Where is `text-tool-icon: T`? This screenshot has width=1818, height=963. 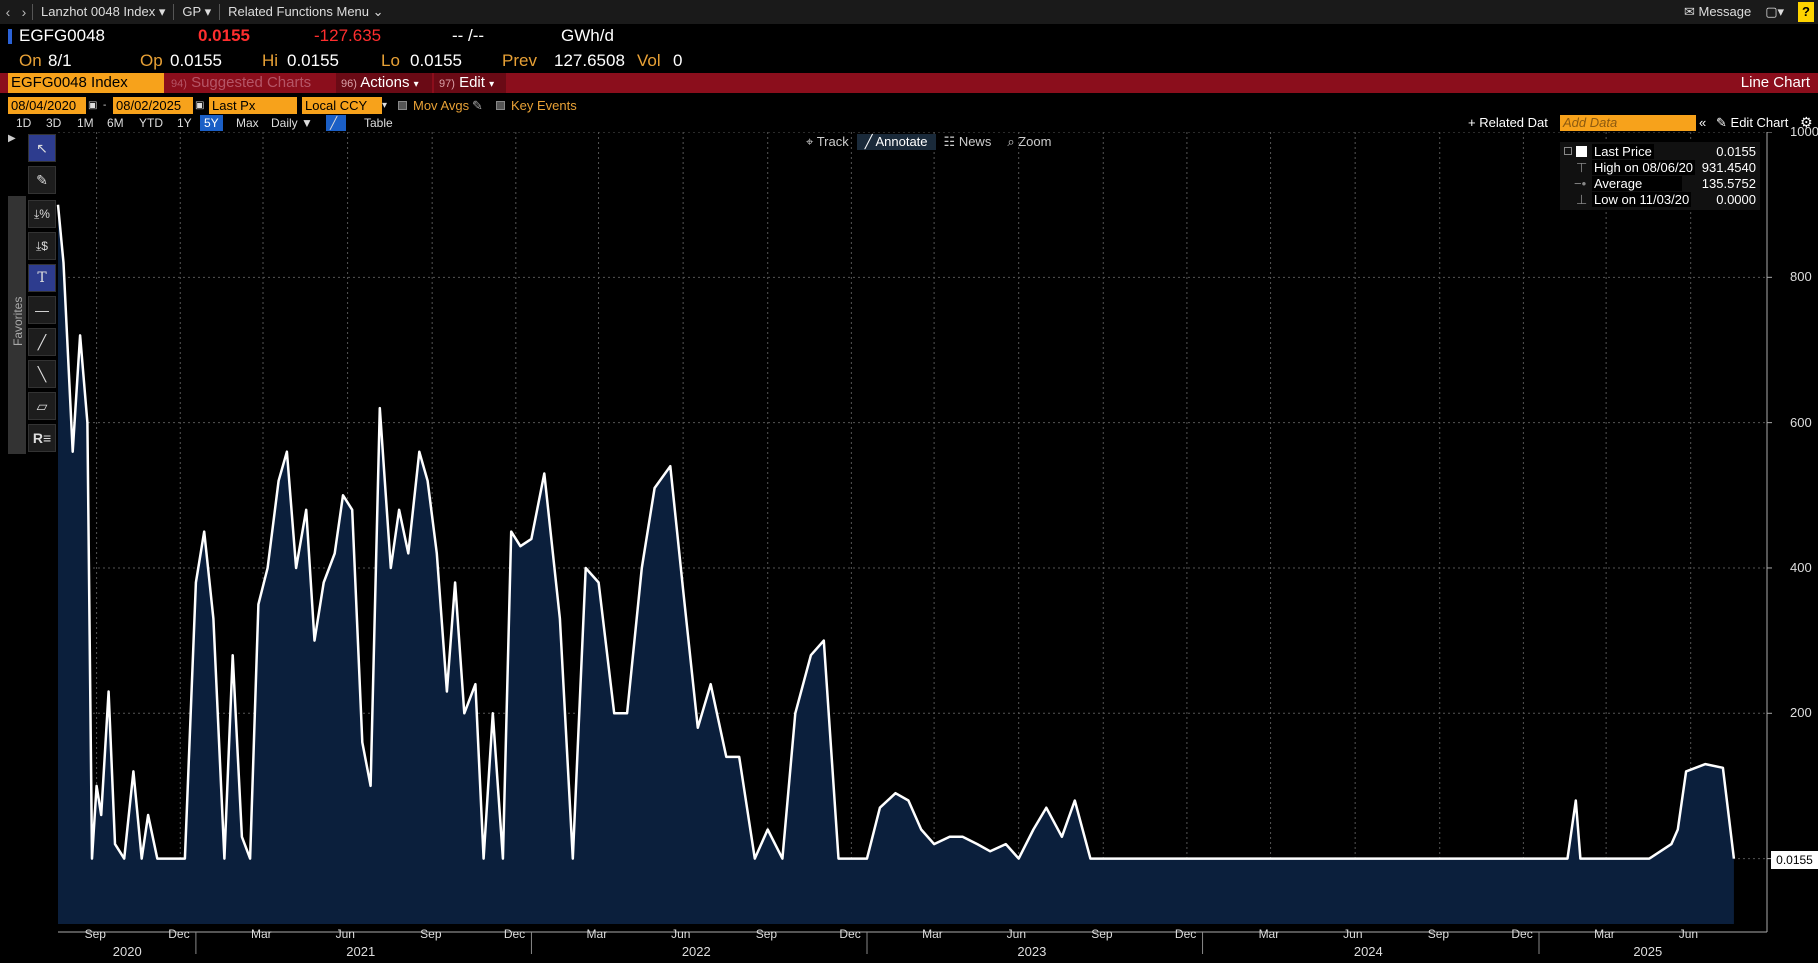
text-tool-icon: T is located at coordinates (42, 278).